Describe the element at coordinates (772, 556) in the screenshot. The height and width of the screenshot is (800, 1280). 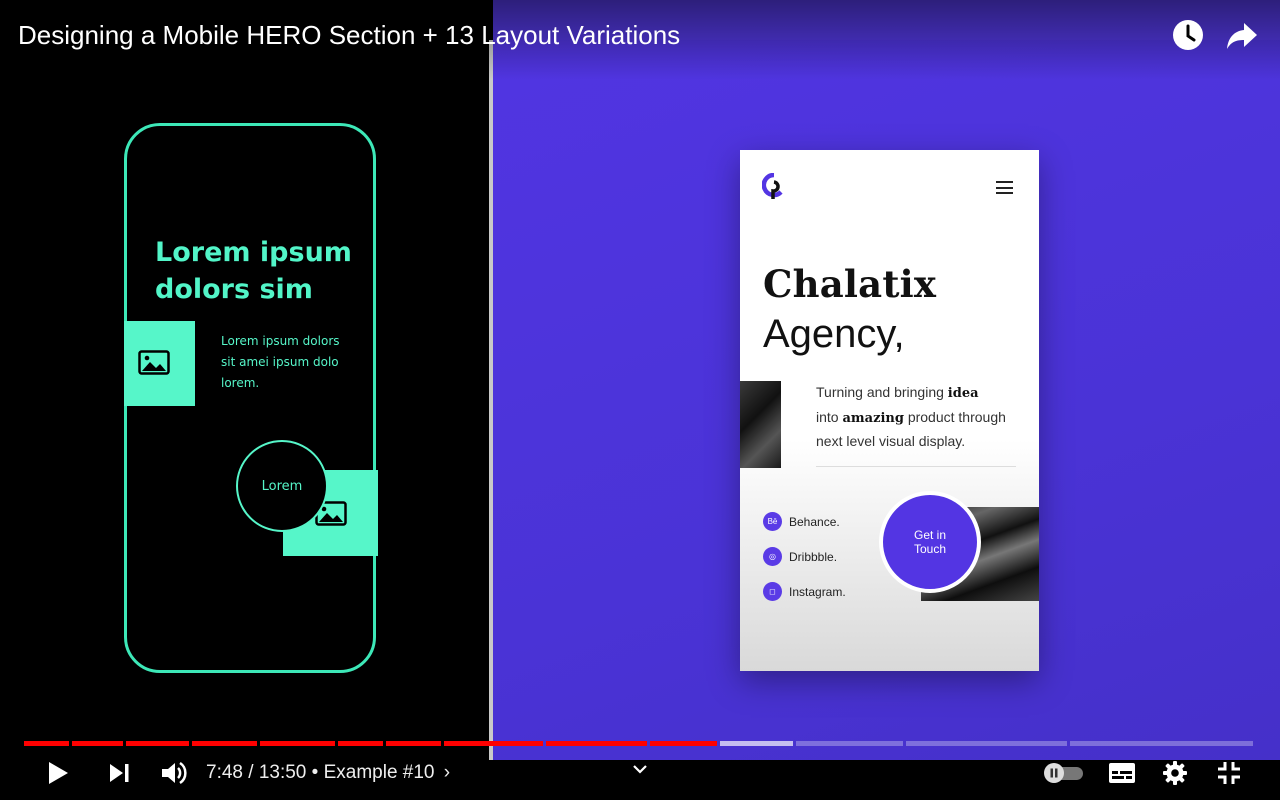
I see `dribbble-icon: ◎` at that location.